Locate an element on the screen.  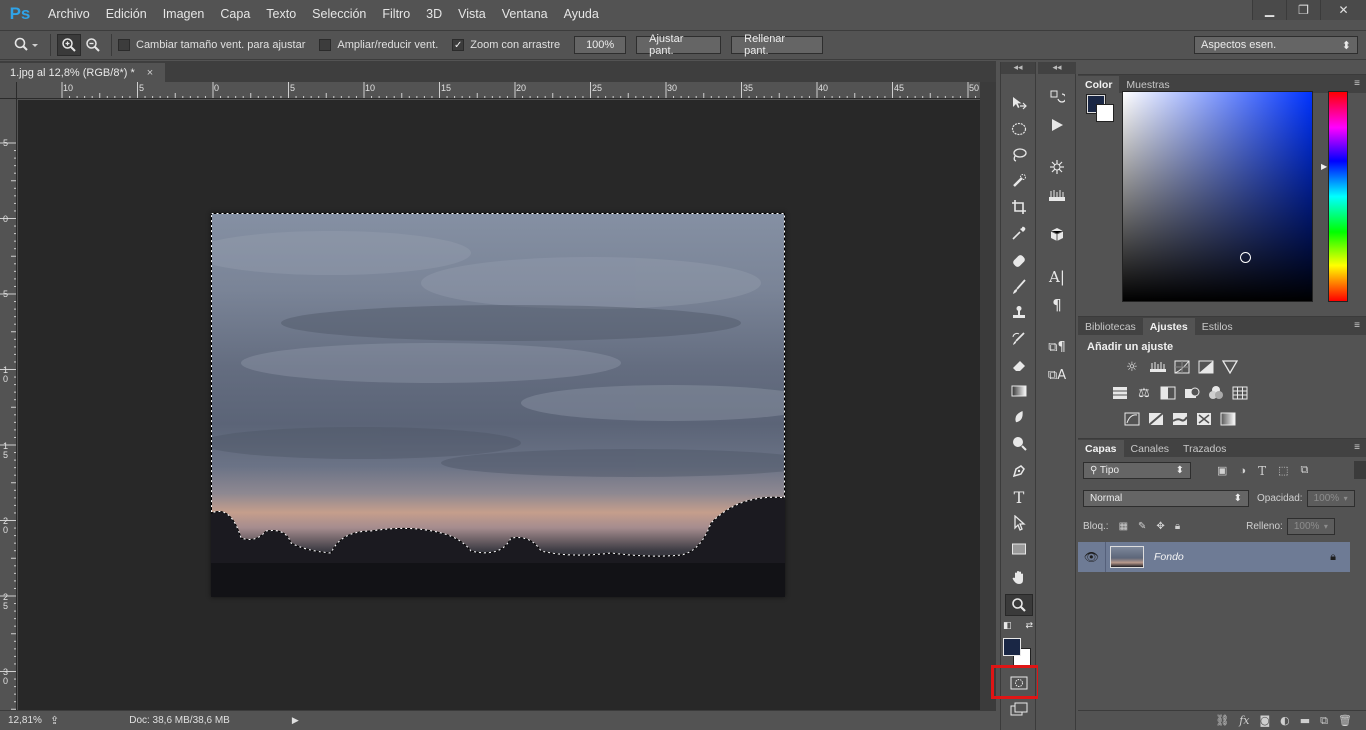
ruler-origin is located at coordinates (8, 90).